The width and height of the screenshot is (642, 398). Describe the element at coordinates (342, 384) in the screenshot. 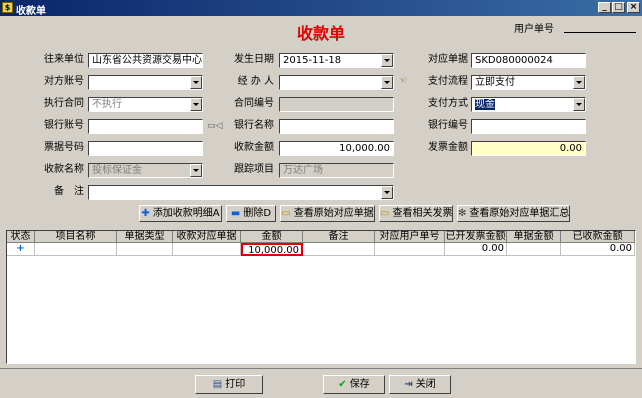

I see `check-icon: ✔` at that location.